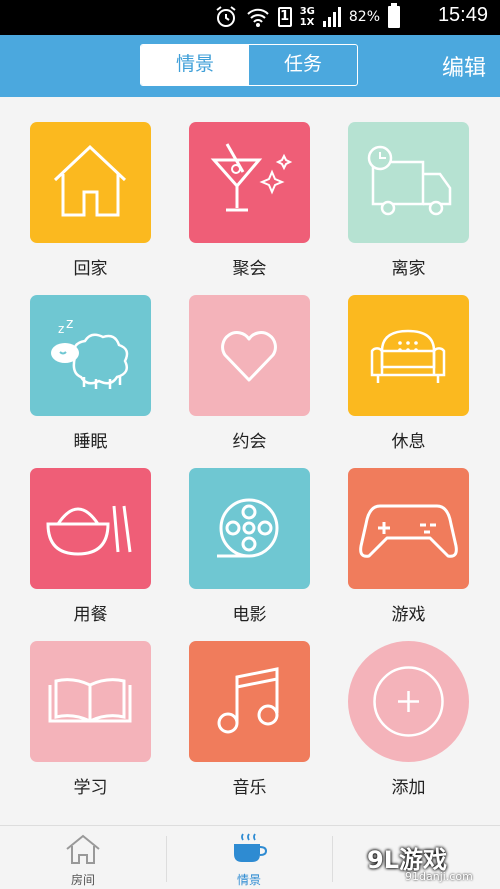 This screenshot has width=500, height=889. Describe the element at coordinates (439, 876) in the screenshot. I see `watermark-url: 91danji.com` at that location.